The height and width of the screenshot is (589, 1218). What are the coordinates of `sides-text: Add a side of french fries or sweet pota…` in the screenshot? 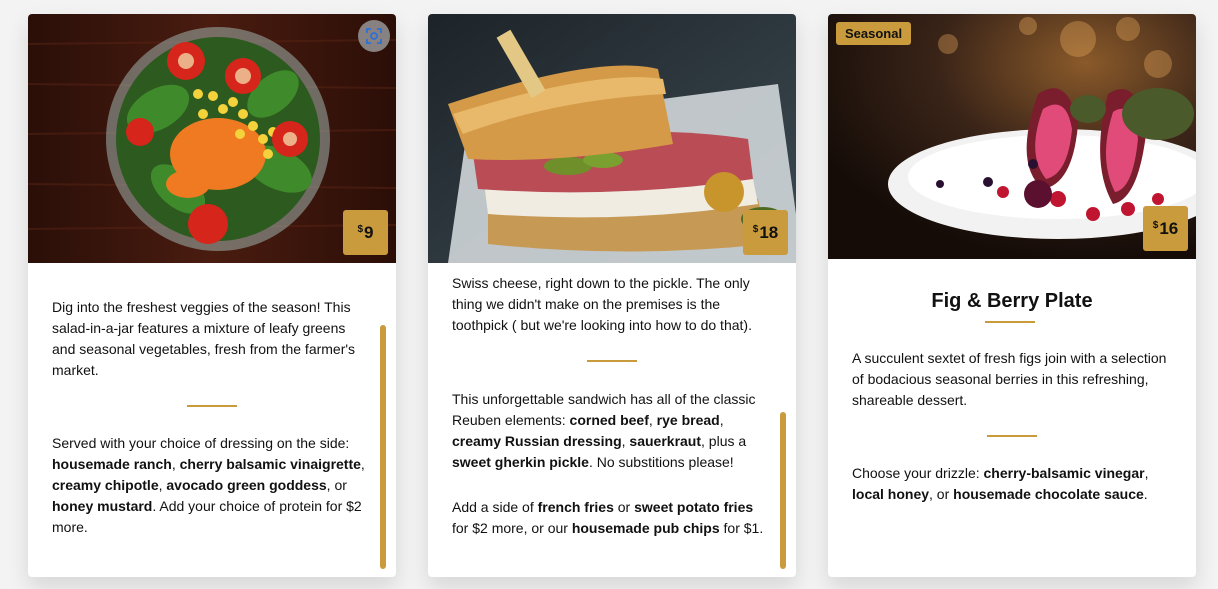 It's located at (612, 518).